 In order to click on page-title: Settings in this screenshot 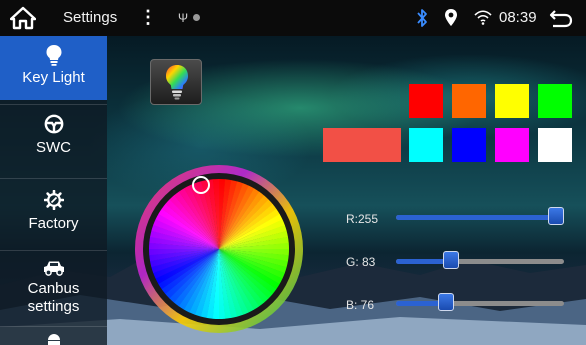, I will do `click(90, 17)`.